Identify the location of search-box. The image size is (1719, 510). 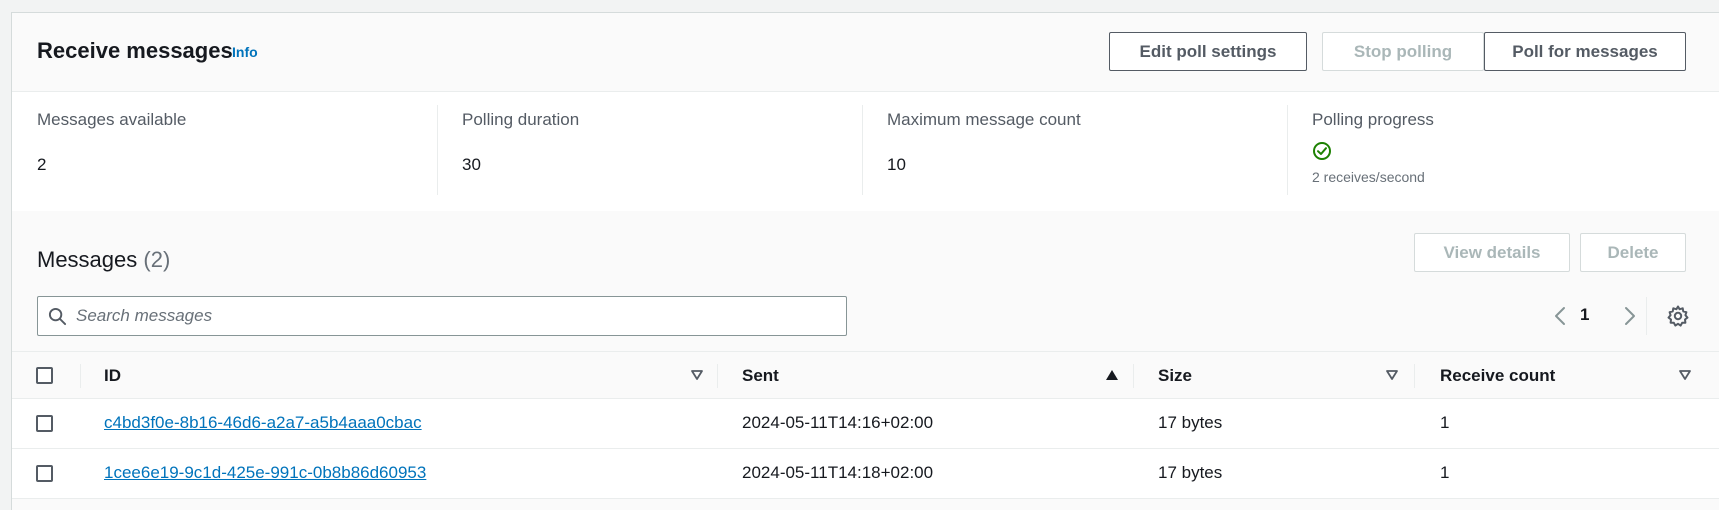
(442, 316).